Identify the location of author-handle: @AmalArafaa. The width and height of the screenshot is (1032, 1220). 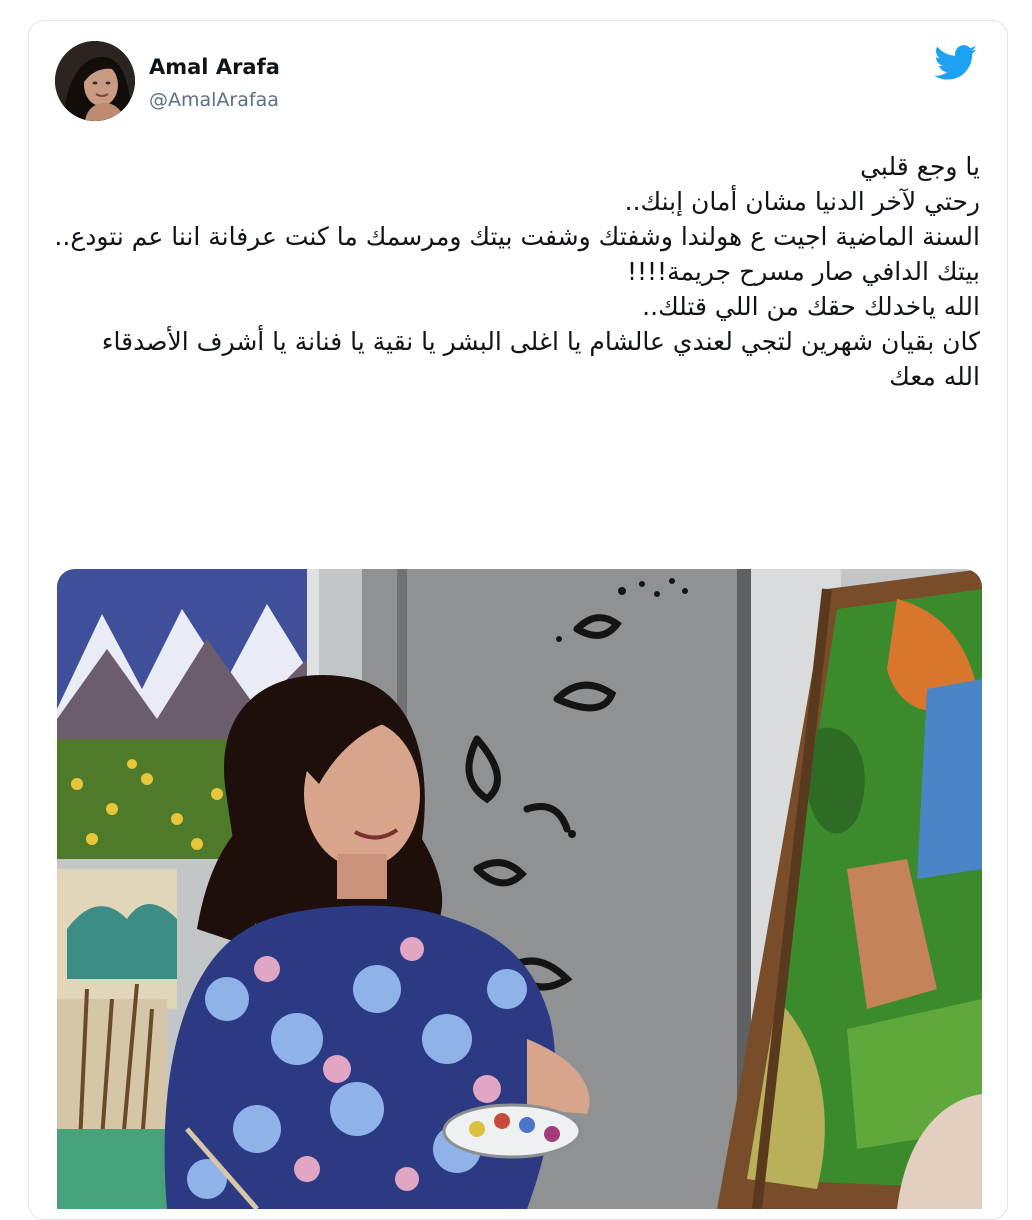
(214, 100).